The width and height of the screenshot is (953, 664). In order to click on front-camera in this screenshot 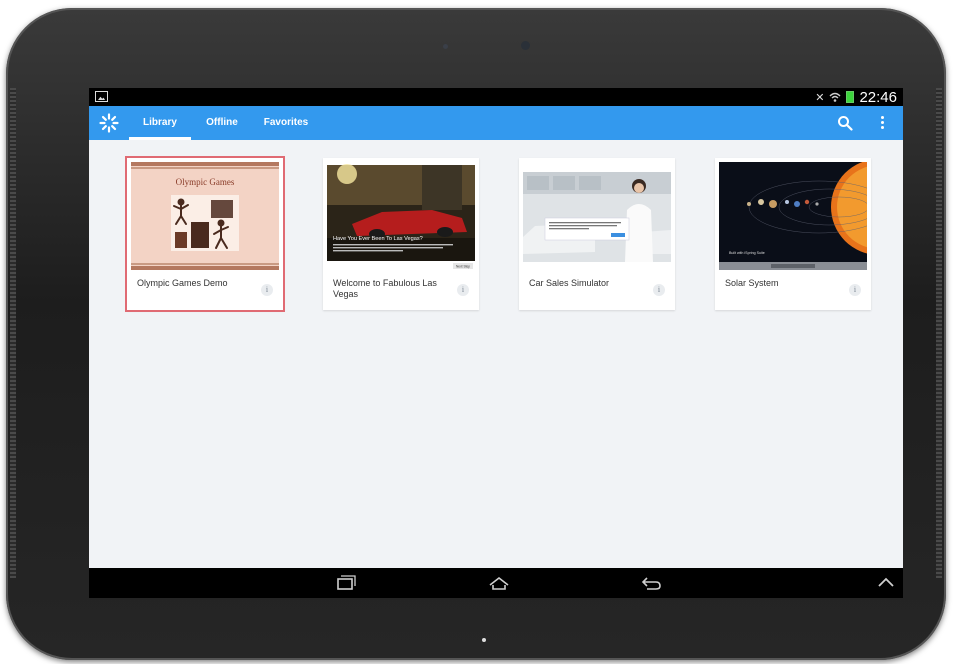, I will do `click(525, 45)`.